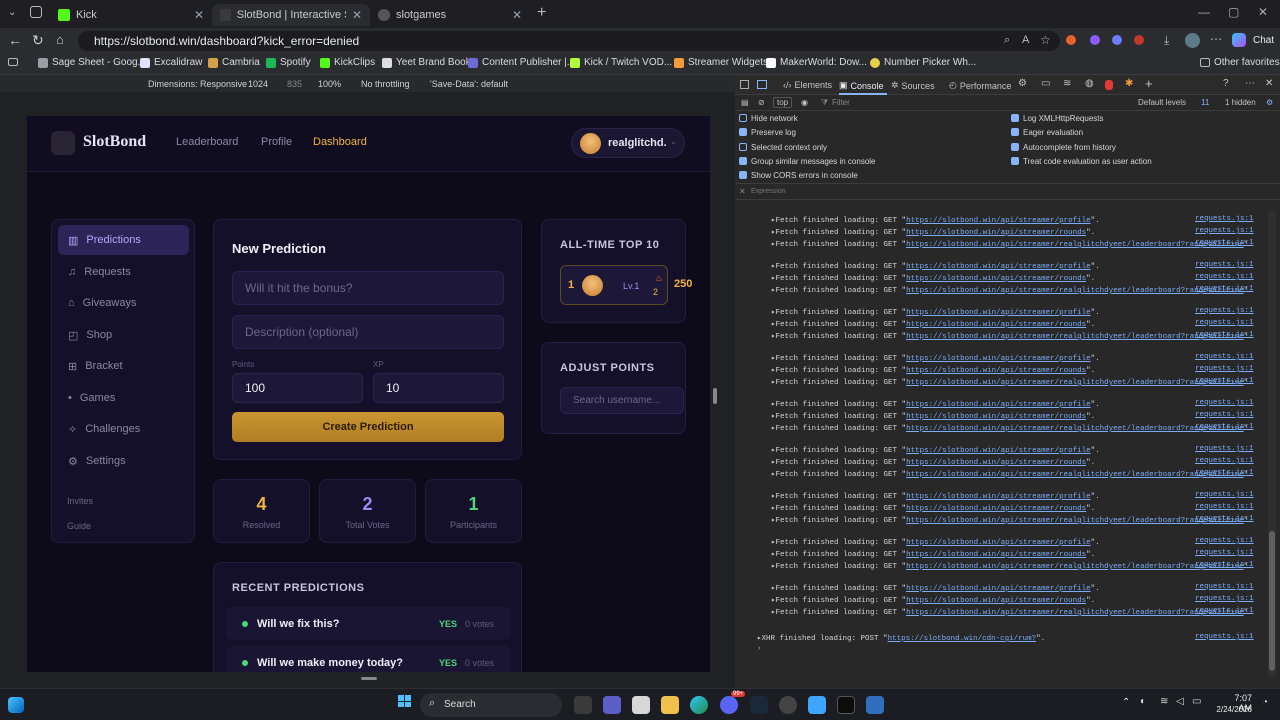  Describe the element at coordinates (79, 526) in the screenshot. I see `sidebar-guide: Guide` at that location.